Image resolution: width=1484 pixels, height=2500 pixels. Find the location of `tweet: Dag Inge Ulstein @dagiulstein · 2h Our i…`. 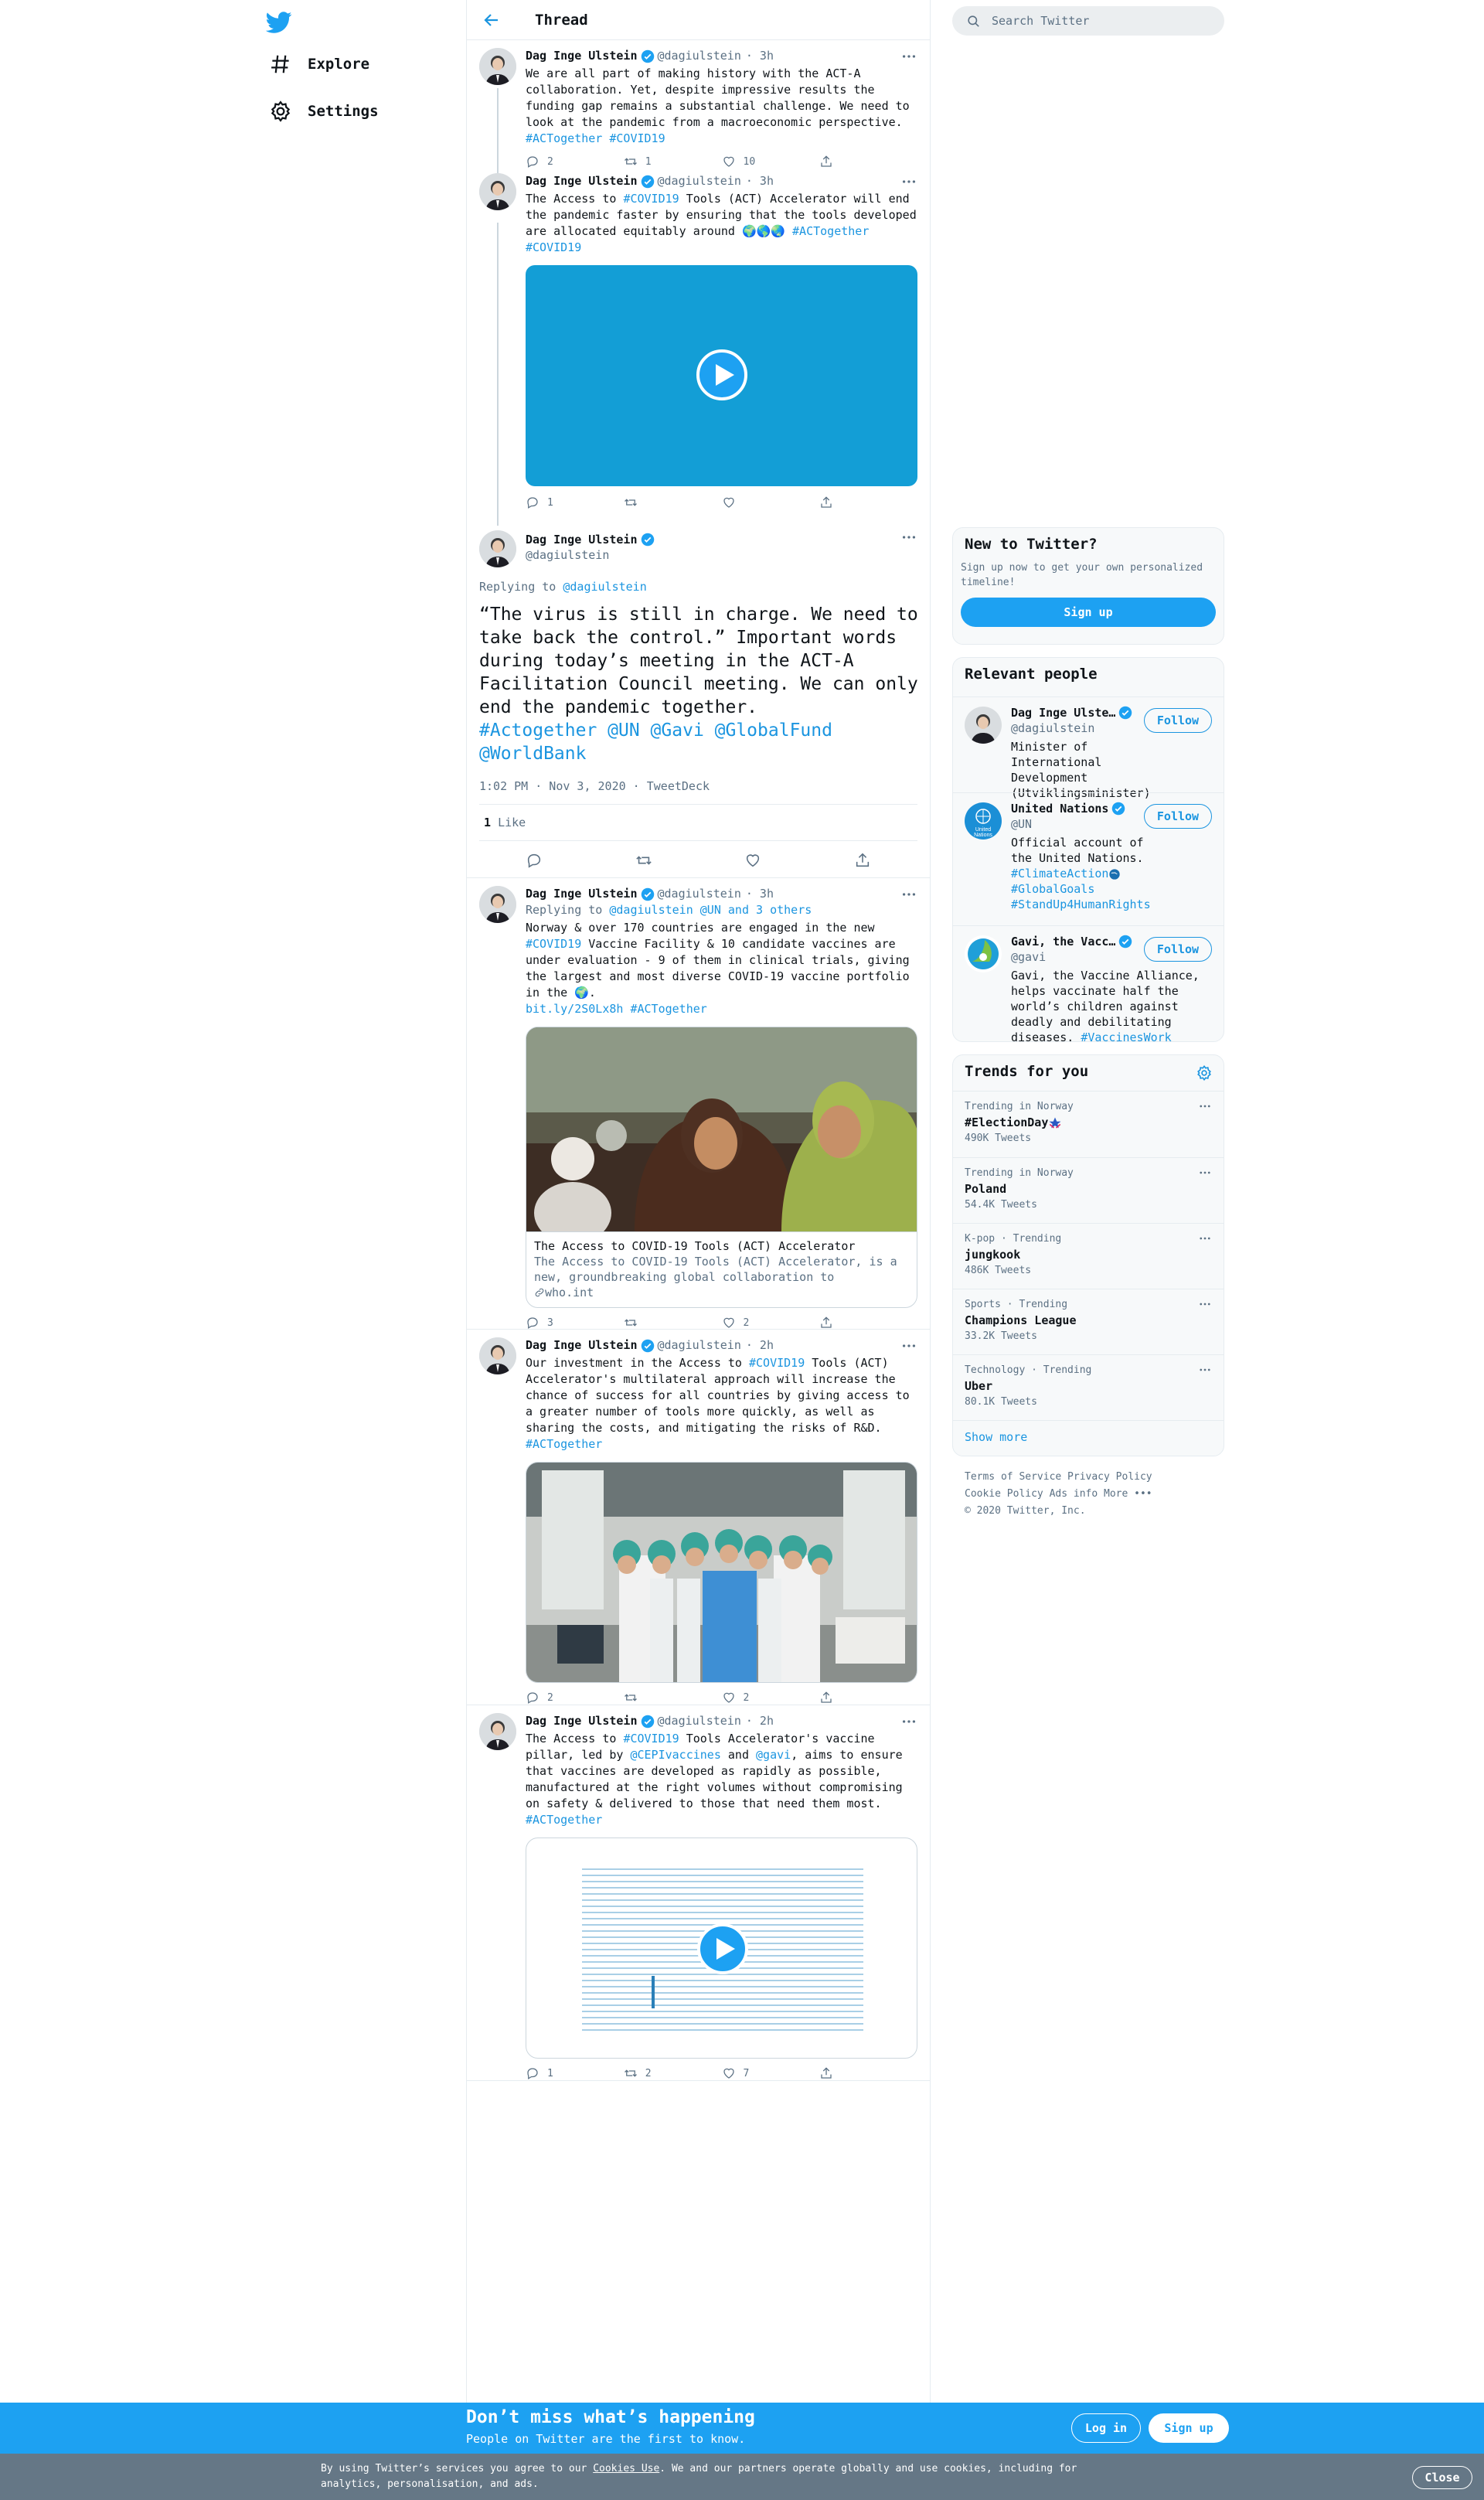

tweet: Dag Inge Ulstein @dagiulstein · 2h Our i… is located at coordinates (698, 1518).